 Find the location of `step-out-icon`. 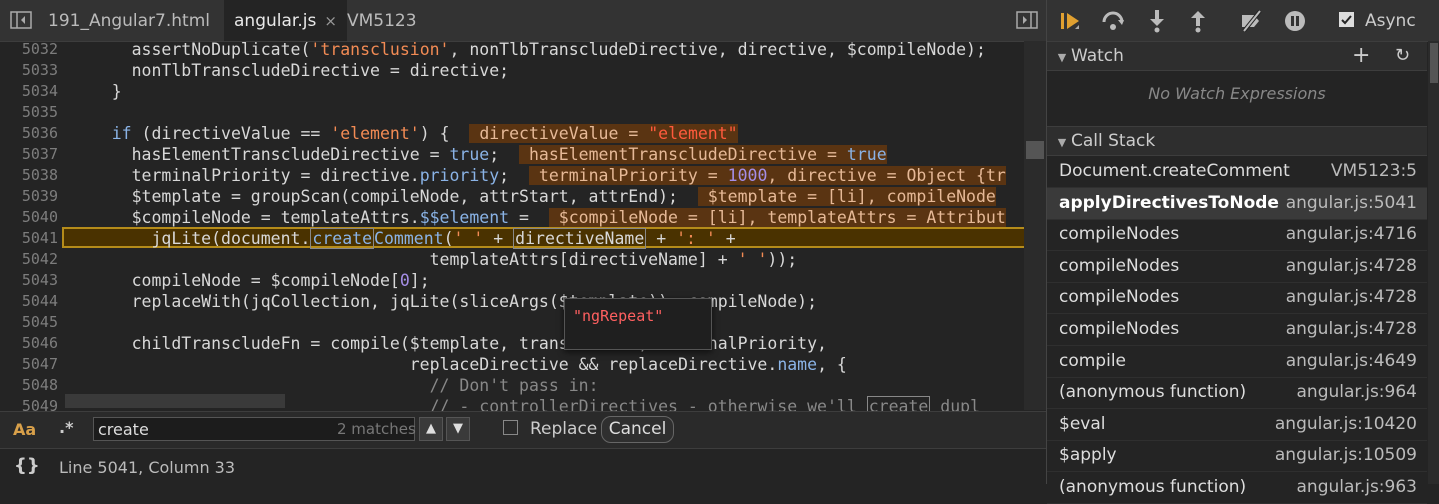

step-out-icon is located at coordinates (1198, 21).